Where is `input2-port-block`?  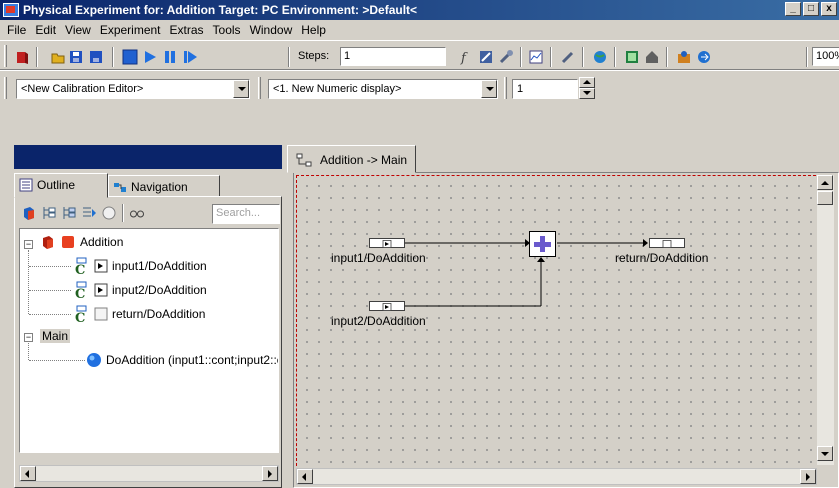
input2-port-block is located at coordinates (387, 306).